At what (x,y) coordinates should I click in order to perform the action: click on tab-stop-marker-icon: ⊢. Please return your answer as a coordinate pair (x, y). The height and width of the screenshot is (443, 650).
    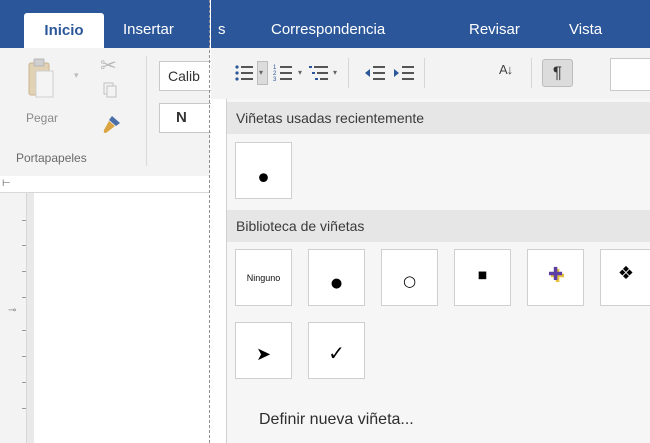
    Looking at the image, I should click on (6, 183).